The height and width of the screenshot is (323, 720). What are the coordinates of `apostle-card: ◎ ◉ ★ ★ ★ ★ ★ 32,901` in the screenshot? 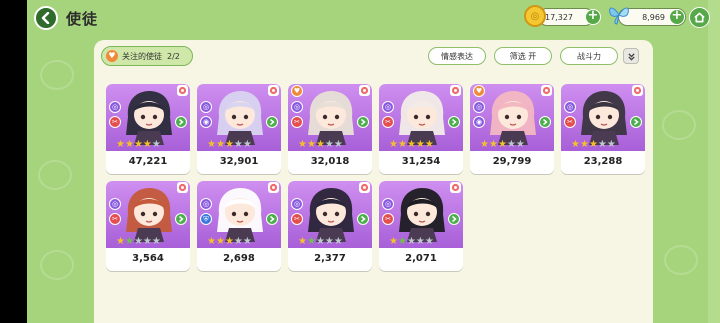 It's located at (239, 129).